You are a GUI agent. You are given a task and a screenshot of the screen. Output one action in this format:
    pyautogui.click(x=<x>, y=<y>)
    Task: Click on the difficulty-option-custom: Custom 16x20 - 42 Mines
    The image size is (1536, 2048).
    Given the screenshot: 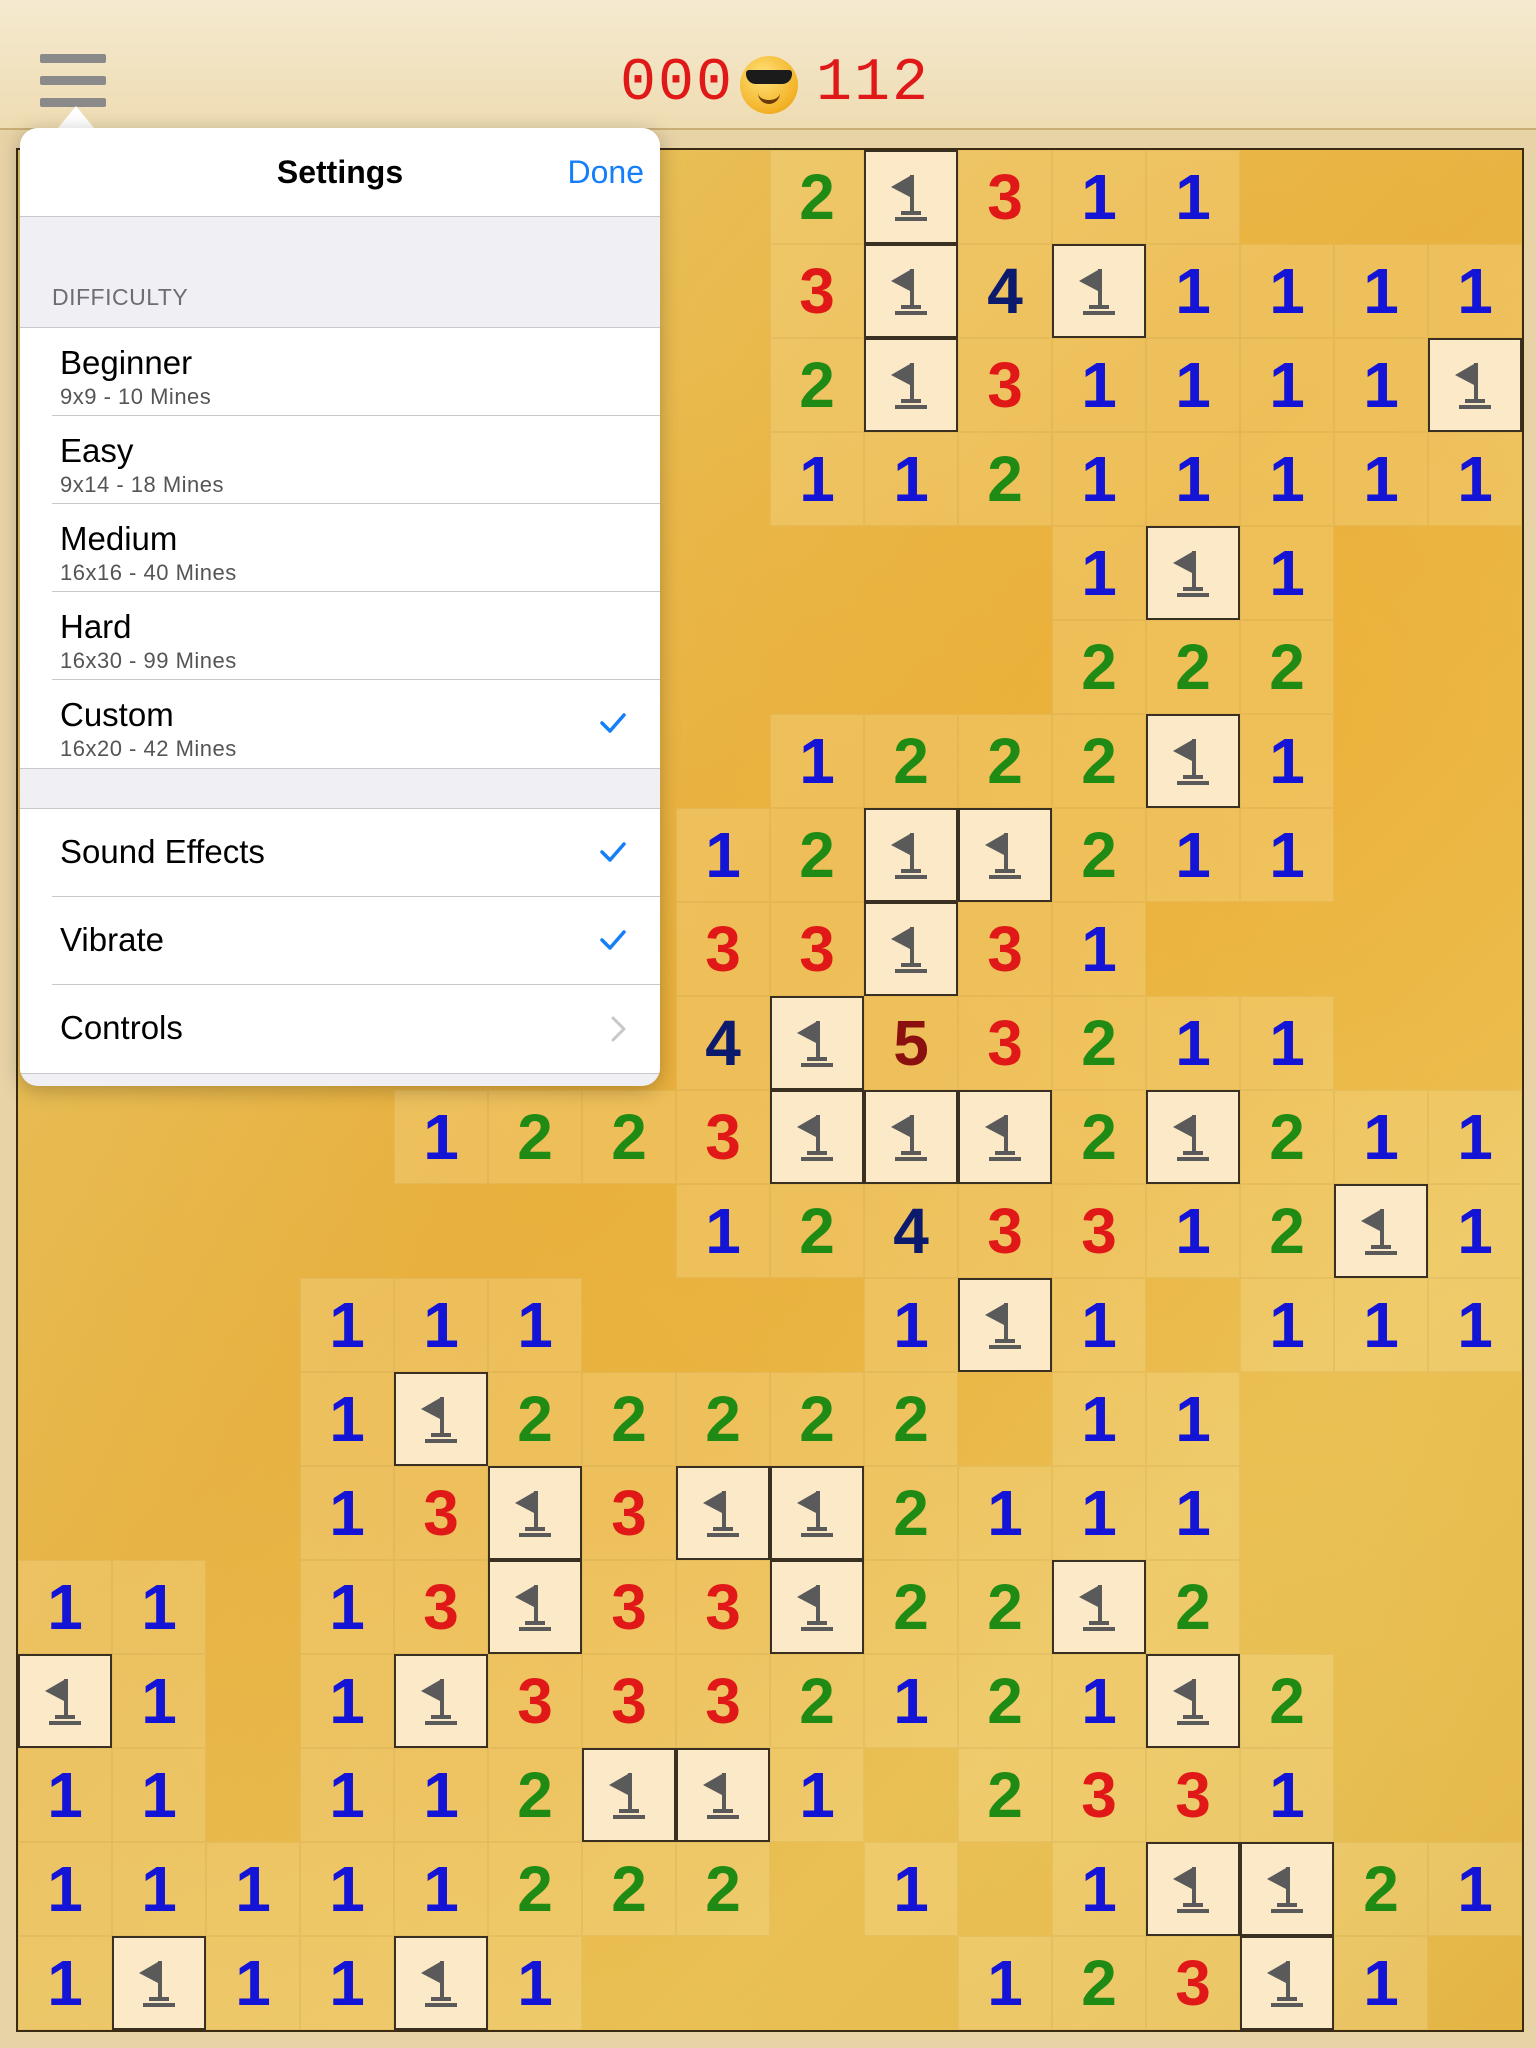 What is the action you would take?
    pyautogui.click(x=340, y=724)
    